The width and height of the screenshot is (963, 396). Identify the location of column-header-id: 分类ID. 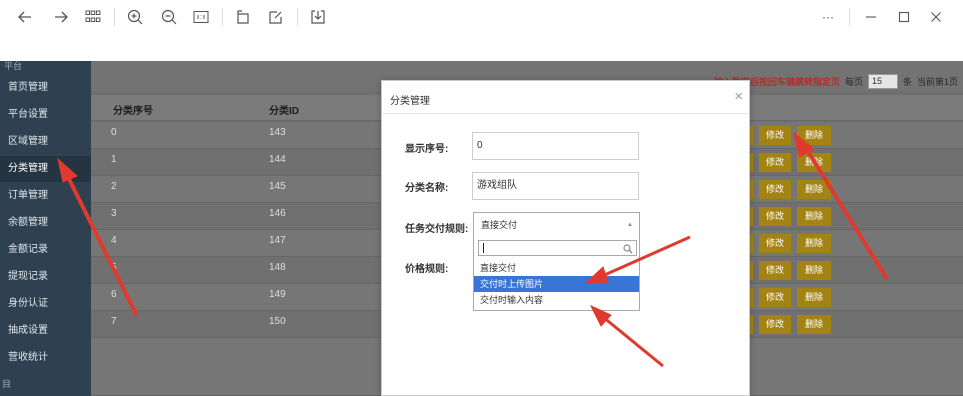
(284, 111).